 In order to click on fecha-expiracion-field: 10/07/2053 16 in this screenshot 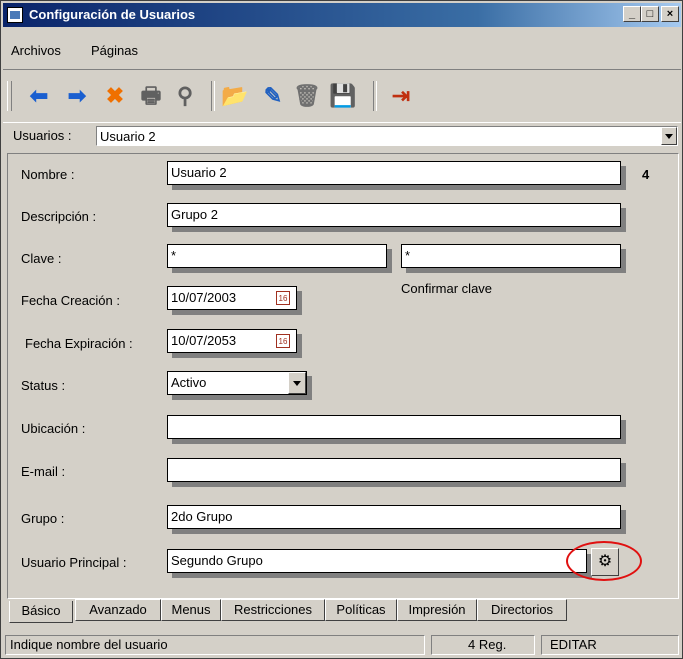, I will do `click(232, 341)`.